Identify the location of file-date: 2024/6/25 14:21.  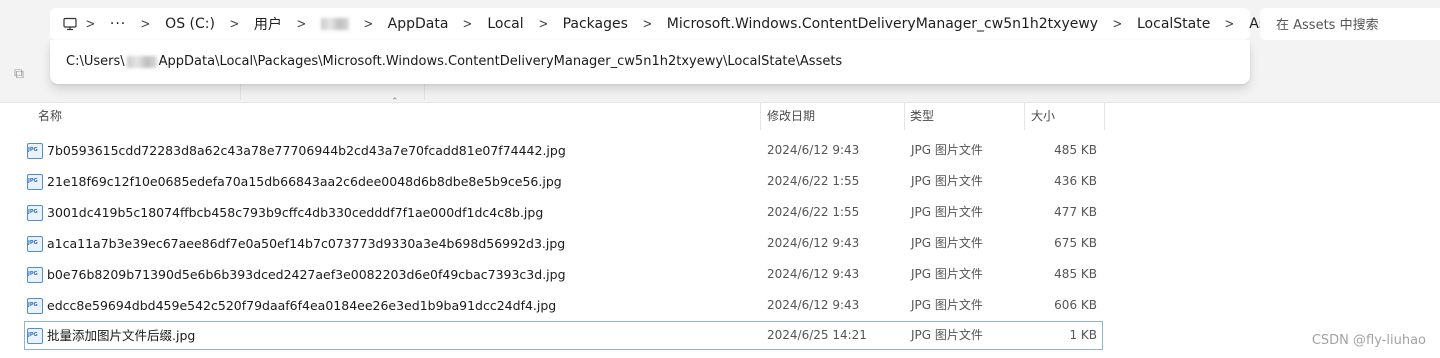
(817, 335).